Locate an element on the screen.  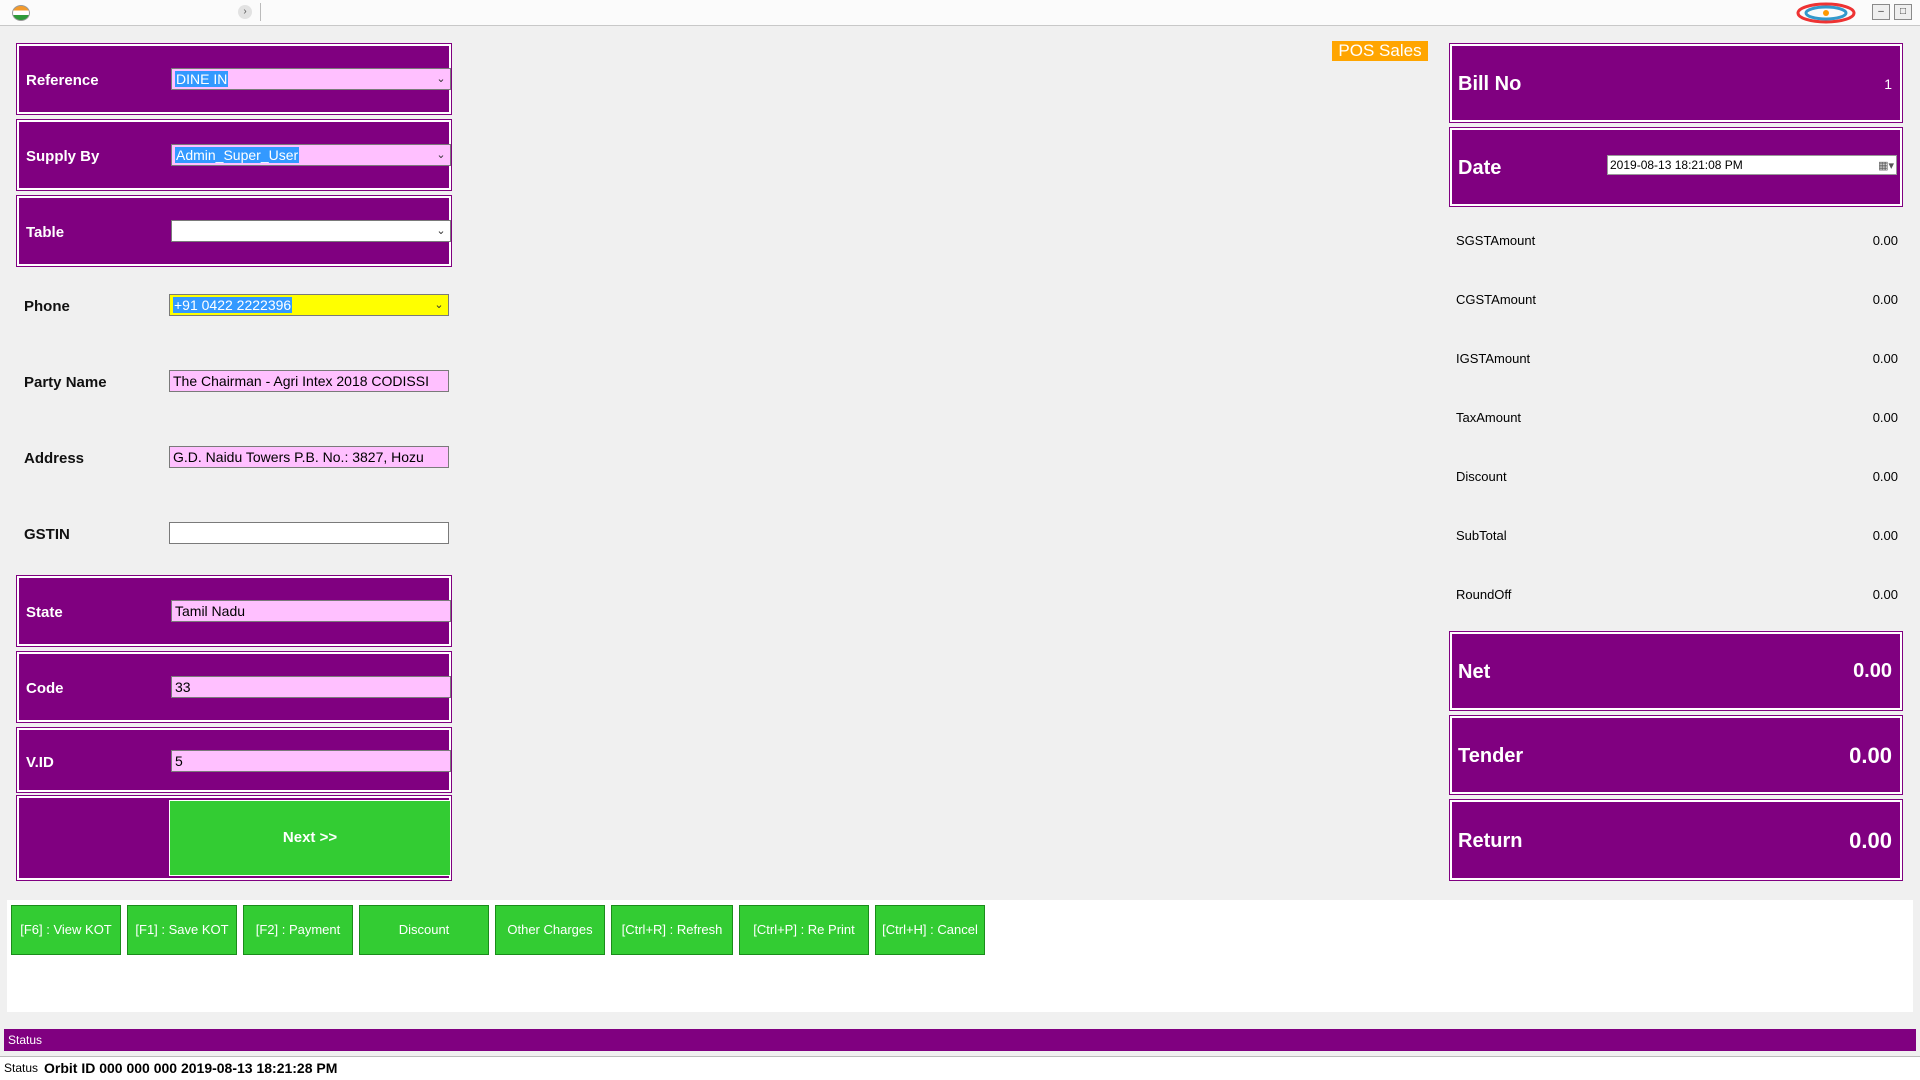
reference-row: Reference DINE IN ⌄ is located at coordinates (234, 79).